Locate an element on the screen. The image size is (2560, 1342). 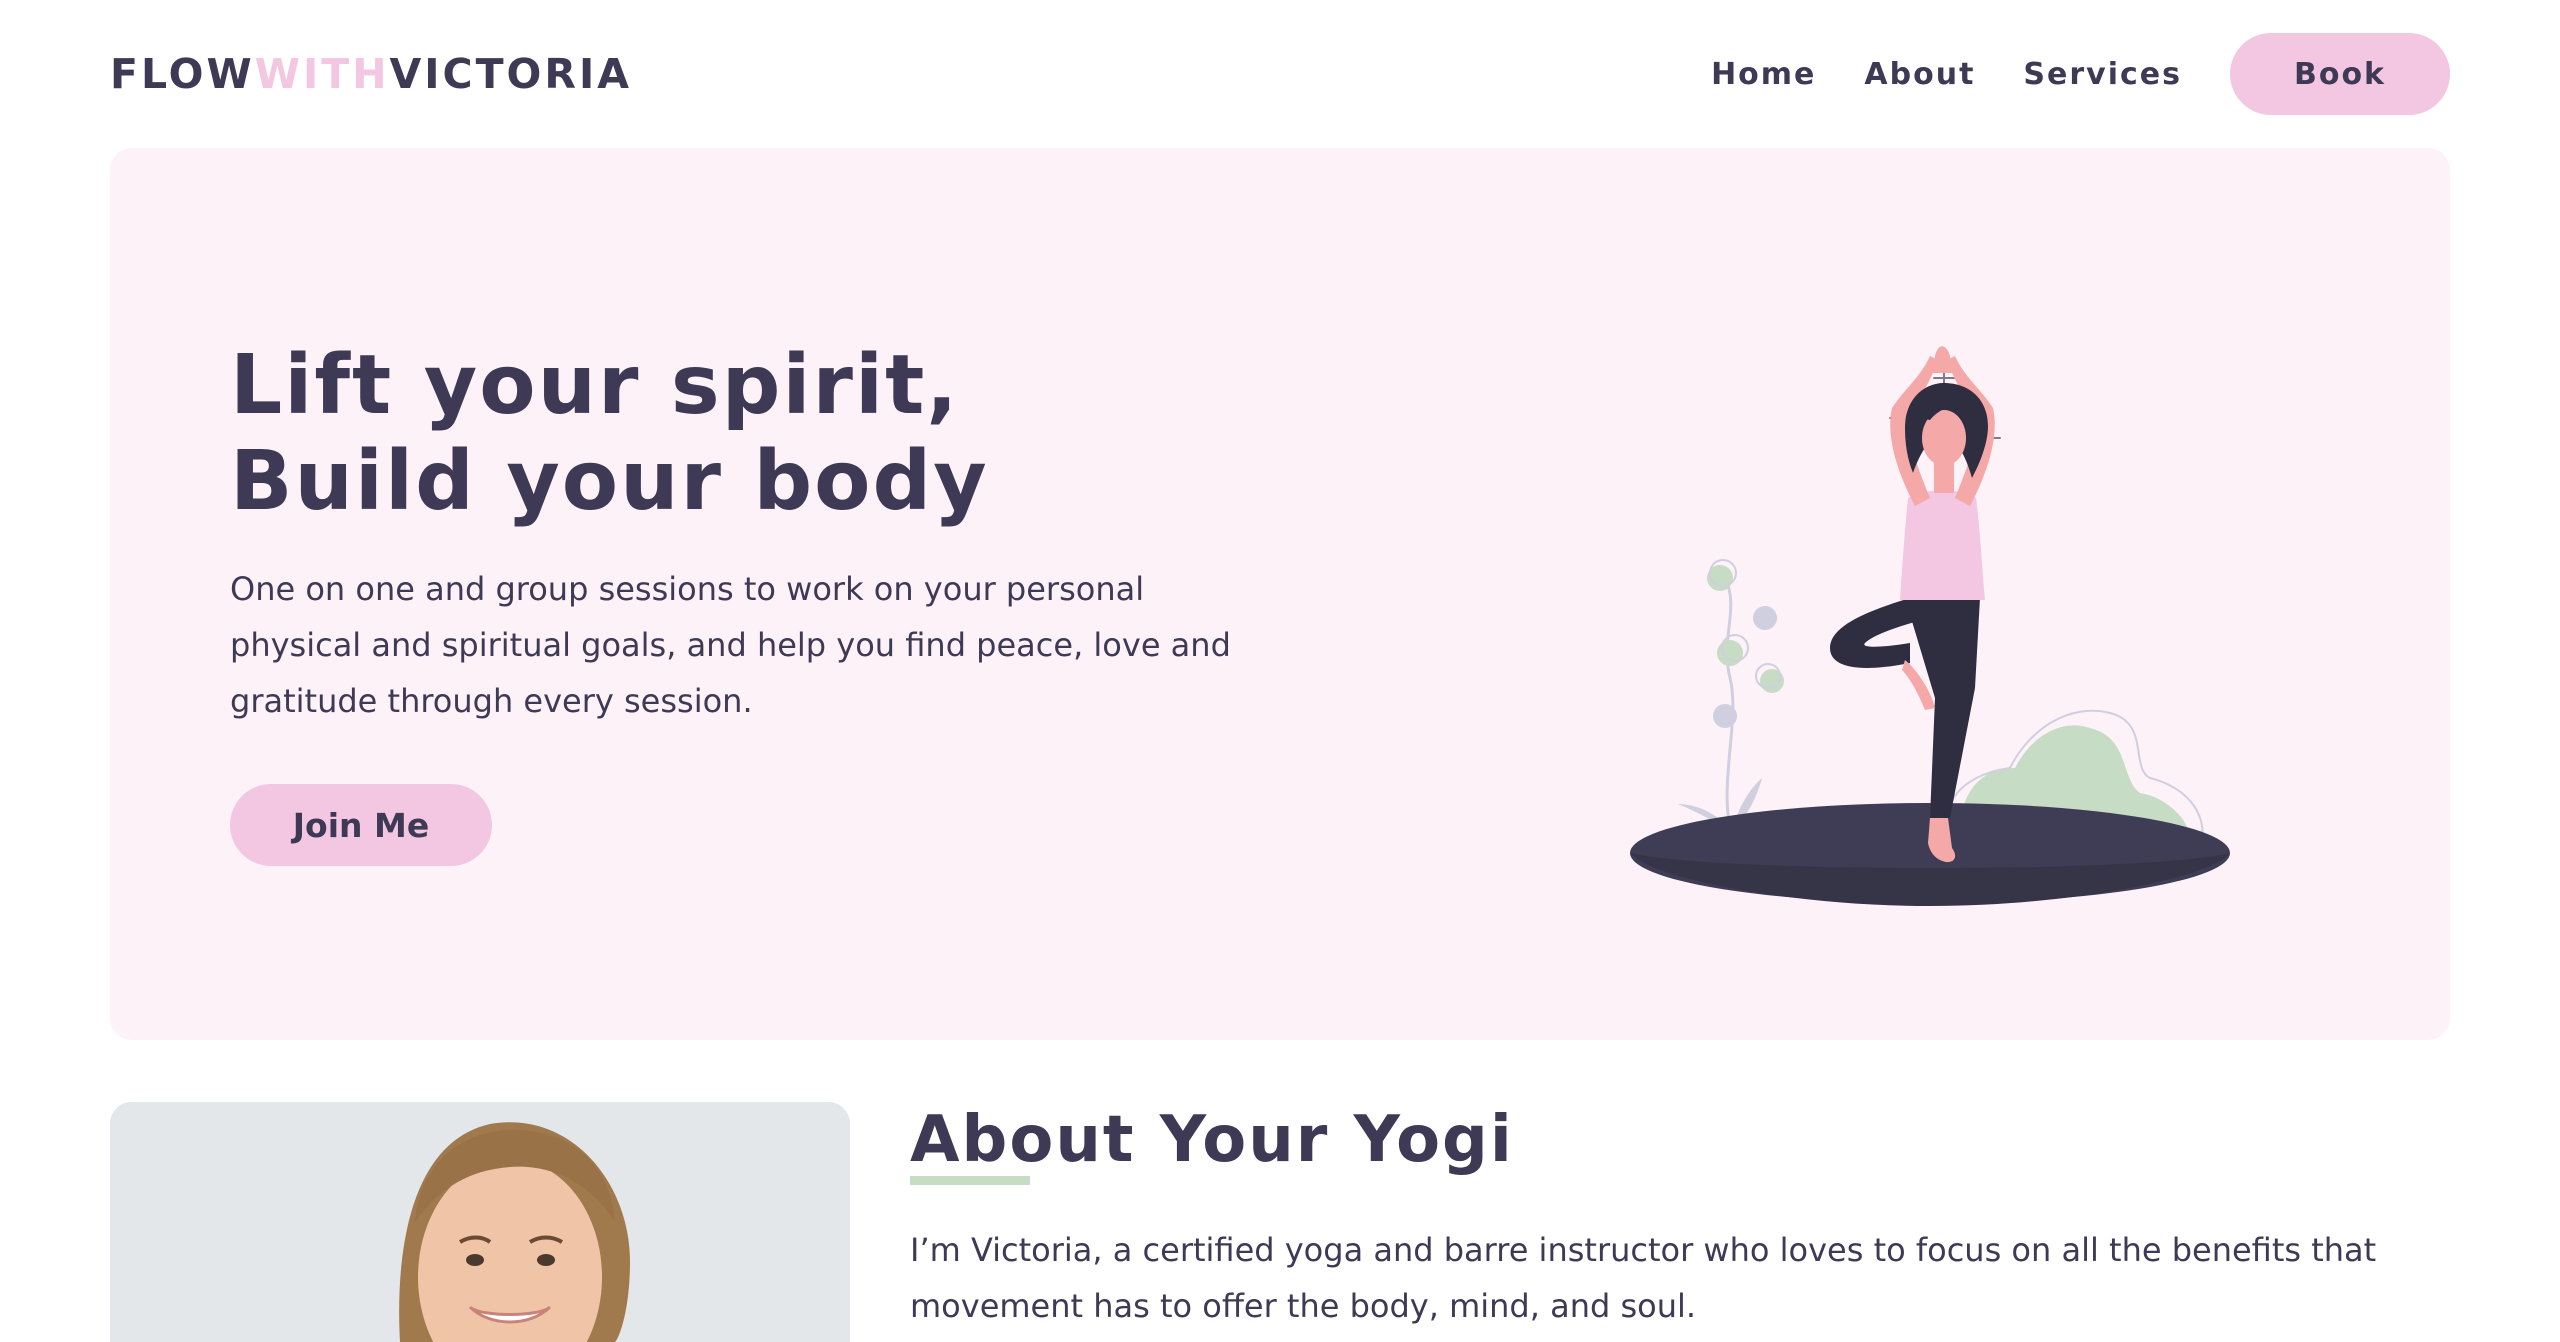
nav-home-link: Home is located at coordinates (1763, 74).